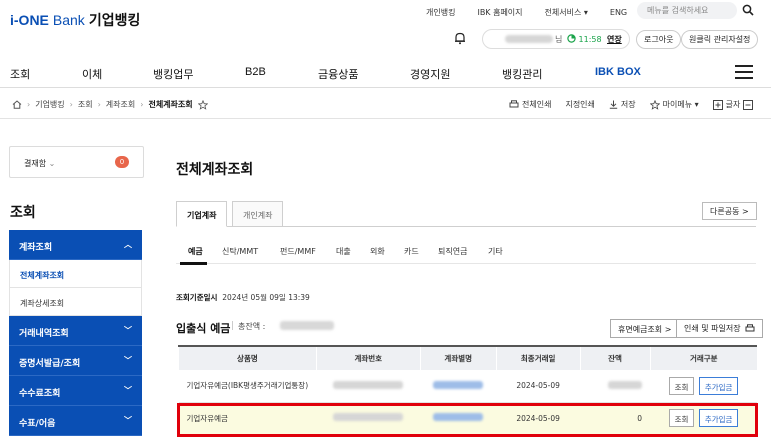 This screenshot has width=771, height=448. Describe the element at coordinates (467, 357) in the screenshot. I see `table-header-row: 상품명 계좌번호 계좌별명 최종거래일 잔액 거래구분` at that location.